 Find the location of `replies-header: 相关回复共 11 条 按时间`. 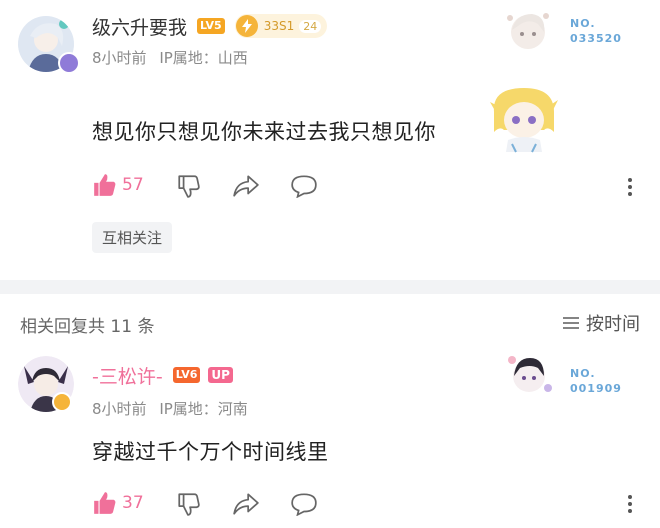

replies-header: 相关回复共 11 条 按时间 is located at coordinates (330, 322).